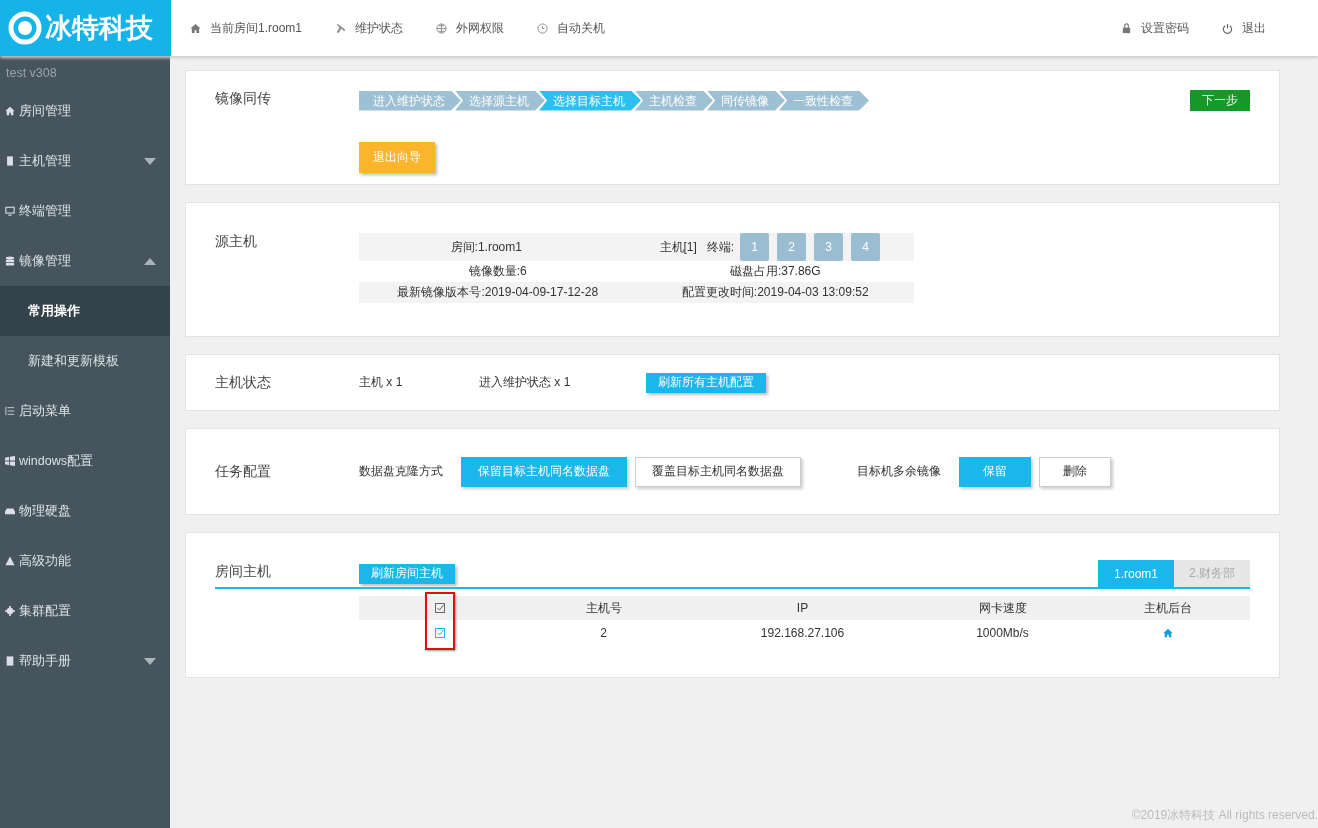 This screenshot has width=1318, height=828. I want to click on sidebar-item: 高级功能, so click(85, 561).